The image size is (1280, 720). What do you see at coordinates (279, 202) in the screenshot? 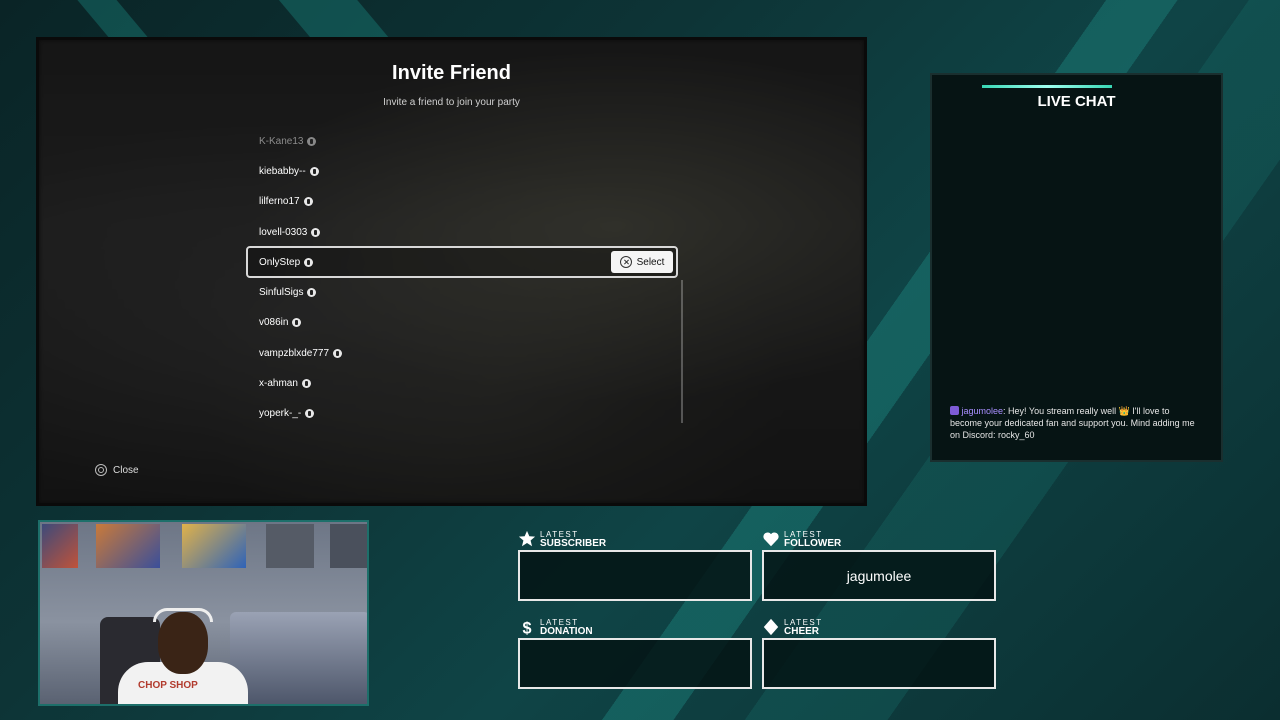
I see `friend-name: lilferno17` at bounding box center [279, 202].